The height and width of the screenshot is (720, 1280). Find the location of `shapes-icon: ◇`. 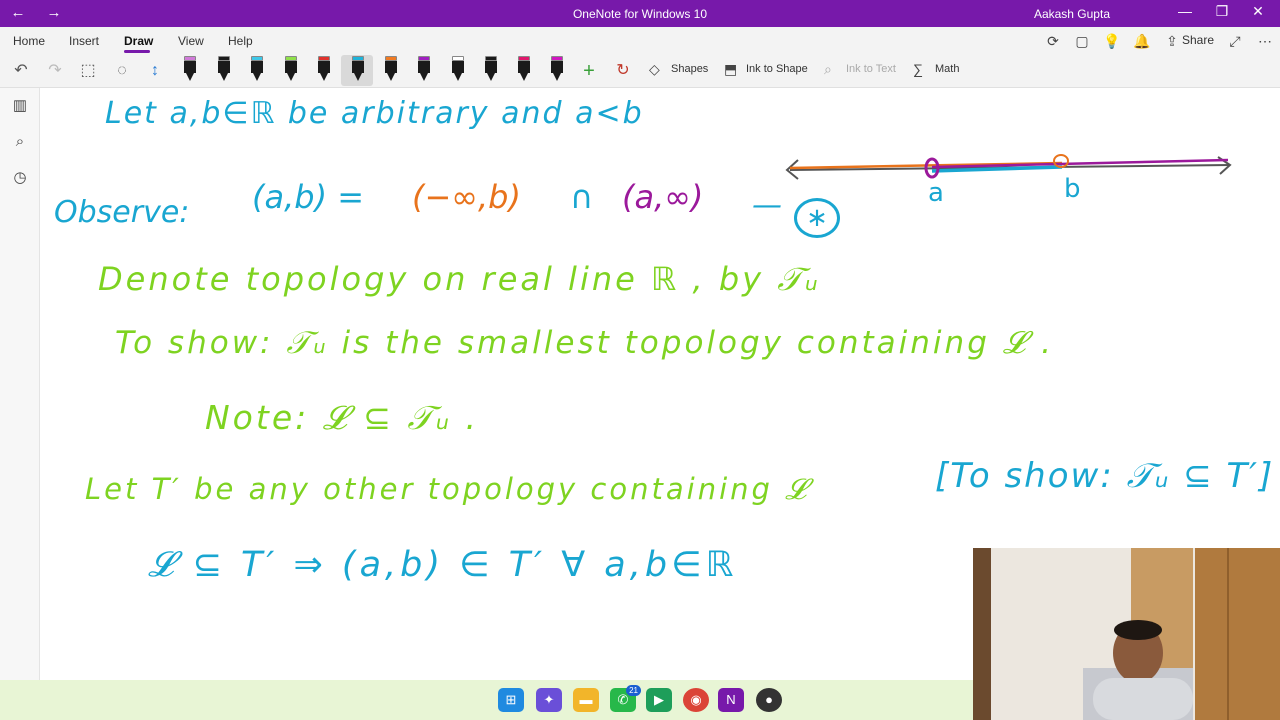

shapes-icon: ◇ is located at coordinates (654, 69).